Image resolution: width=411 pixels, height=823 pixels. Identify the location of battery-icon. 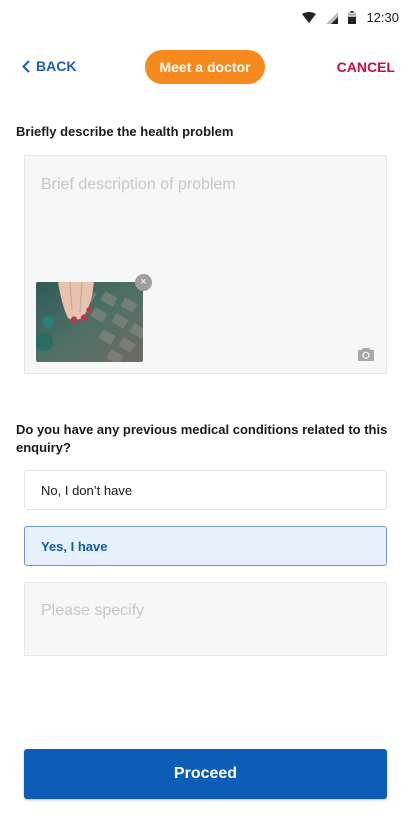
(352, 17).